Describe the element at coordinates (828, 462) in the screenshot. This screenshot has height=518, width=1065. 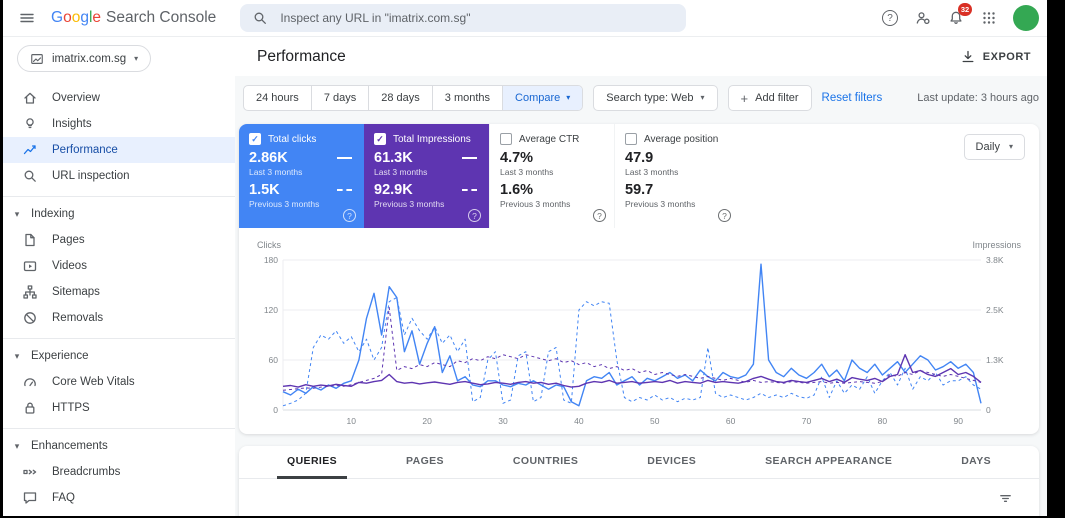
I see `tab-search-appearance: SEARCH APPEARANCE` at that location.